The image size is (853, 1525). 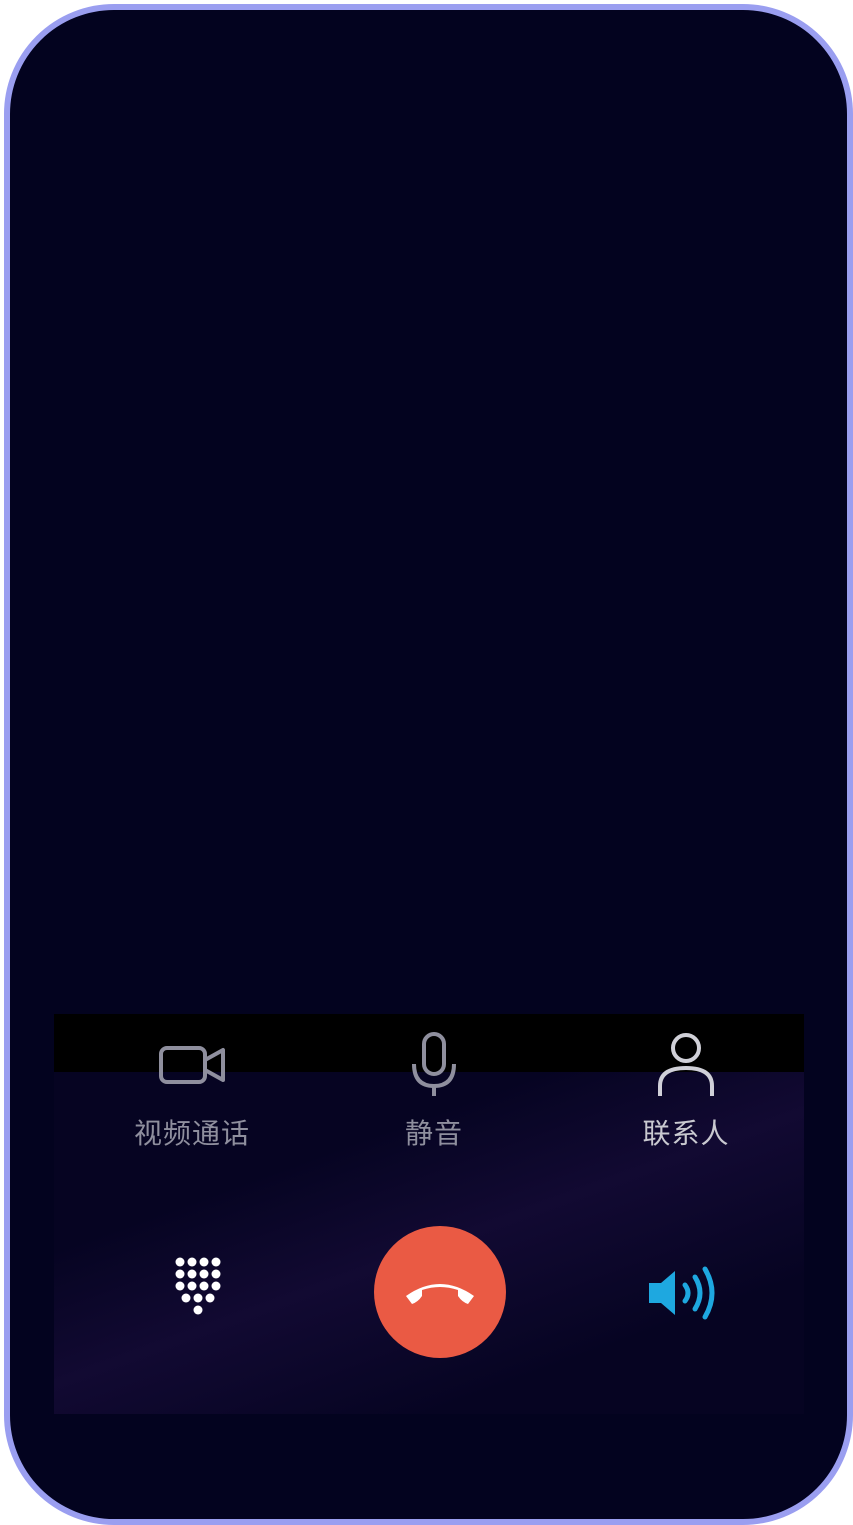 I want to click on dialpad-icon, so click(x=198, y=1286).